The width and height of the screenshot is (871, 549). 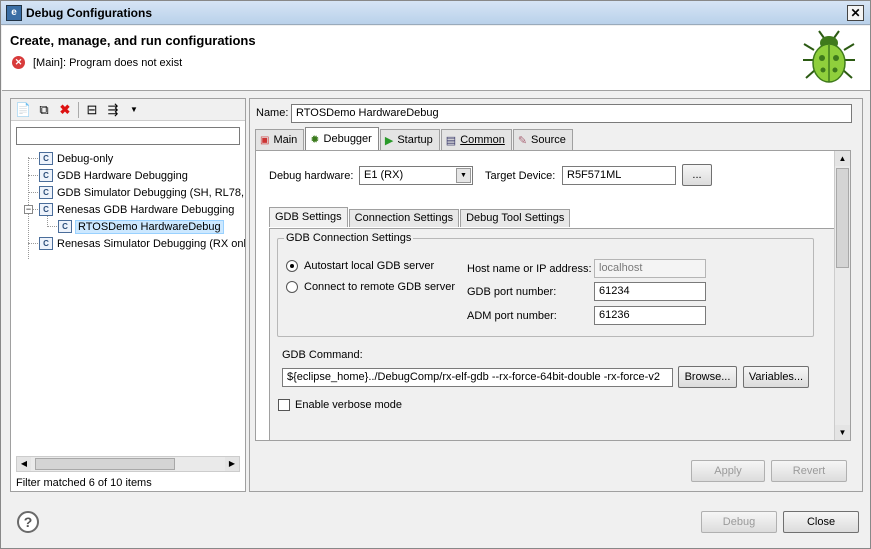 I want to click on host-input: localhost, so click(x=650, y=268).